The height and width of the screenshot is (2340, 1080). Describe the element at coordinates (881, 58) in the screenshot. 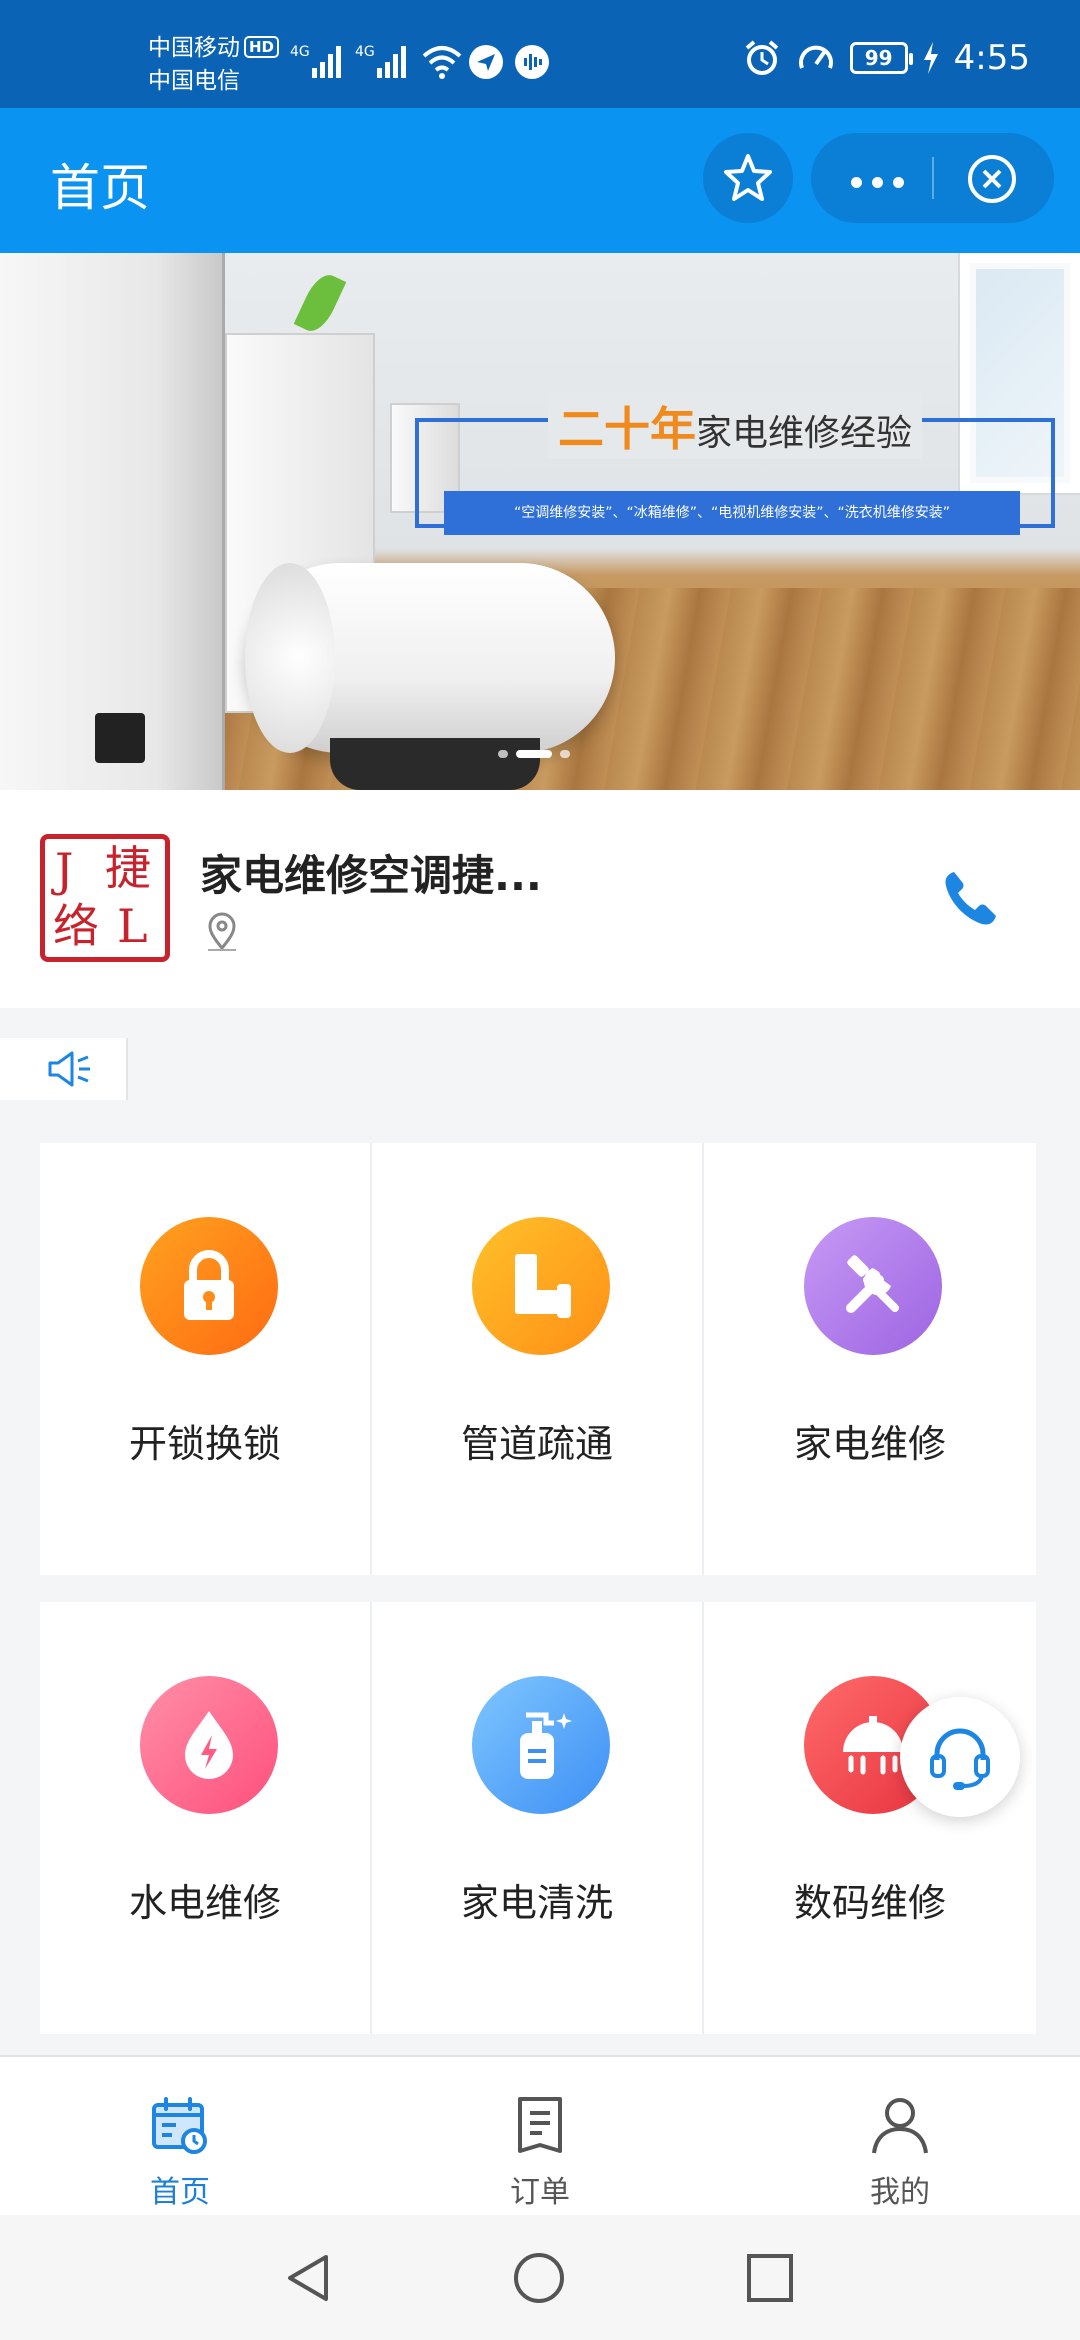

I see `battery-indicator: 99` at that location.